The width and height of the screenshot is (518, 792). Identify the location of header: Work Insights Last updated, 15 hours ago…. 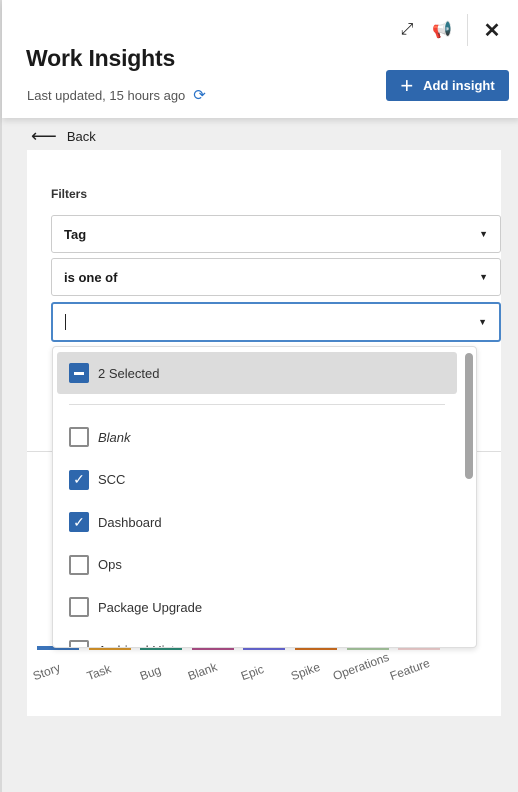
(260, 59).